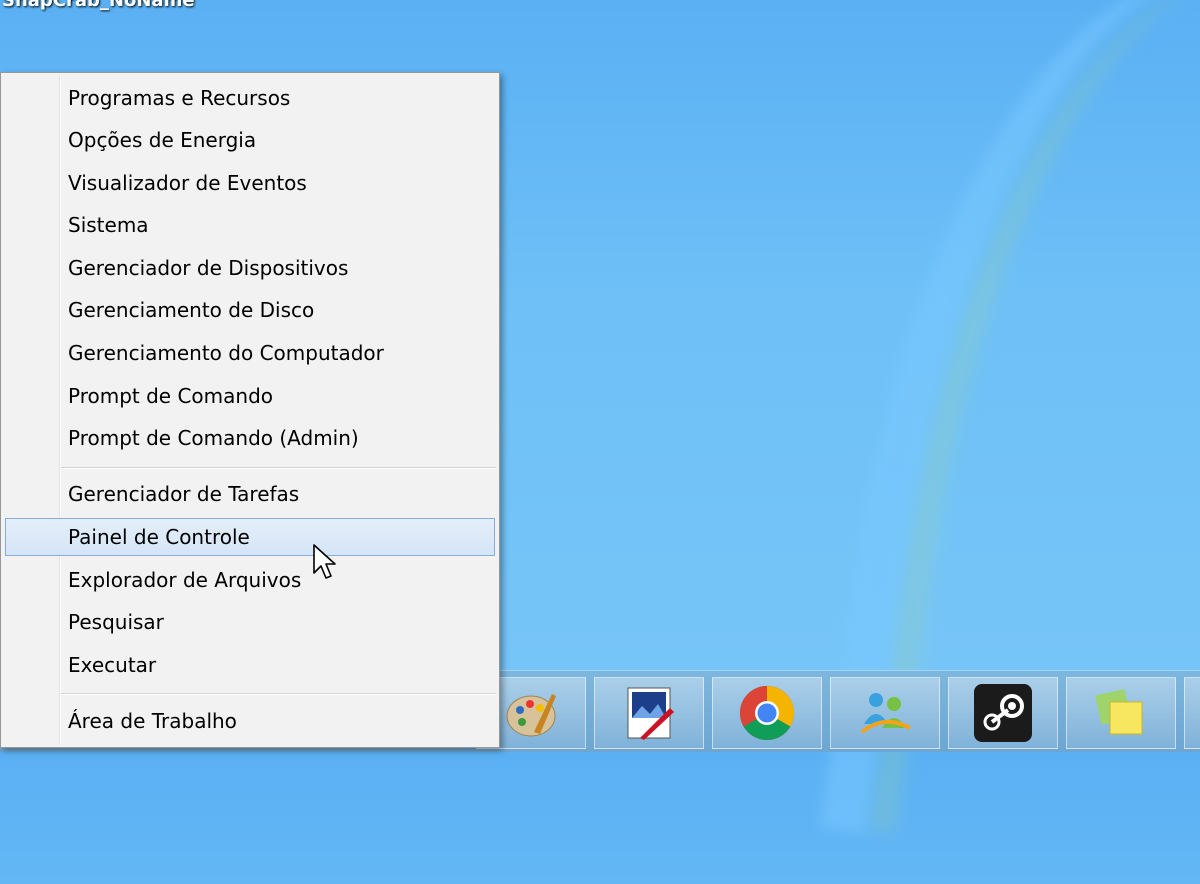  I want to click on menu-item-sistema: Sistema, so click(250, 225).